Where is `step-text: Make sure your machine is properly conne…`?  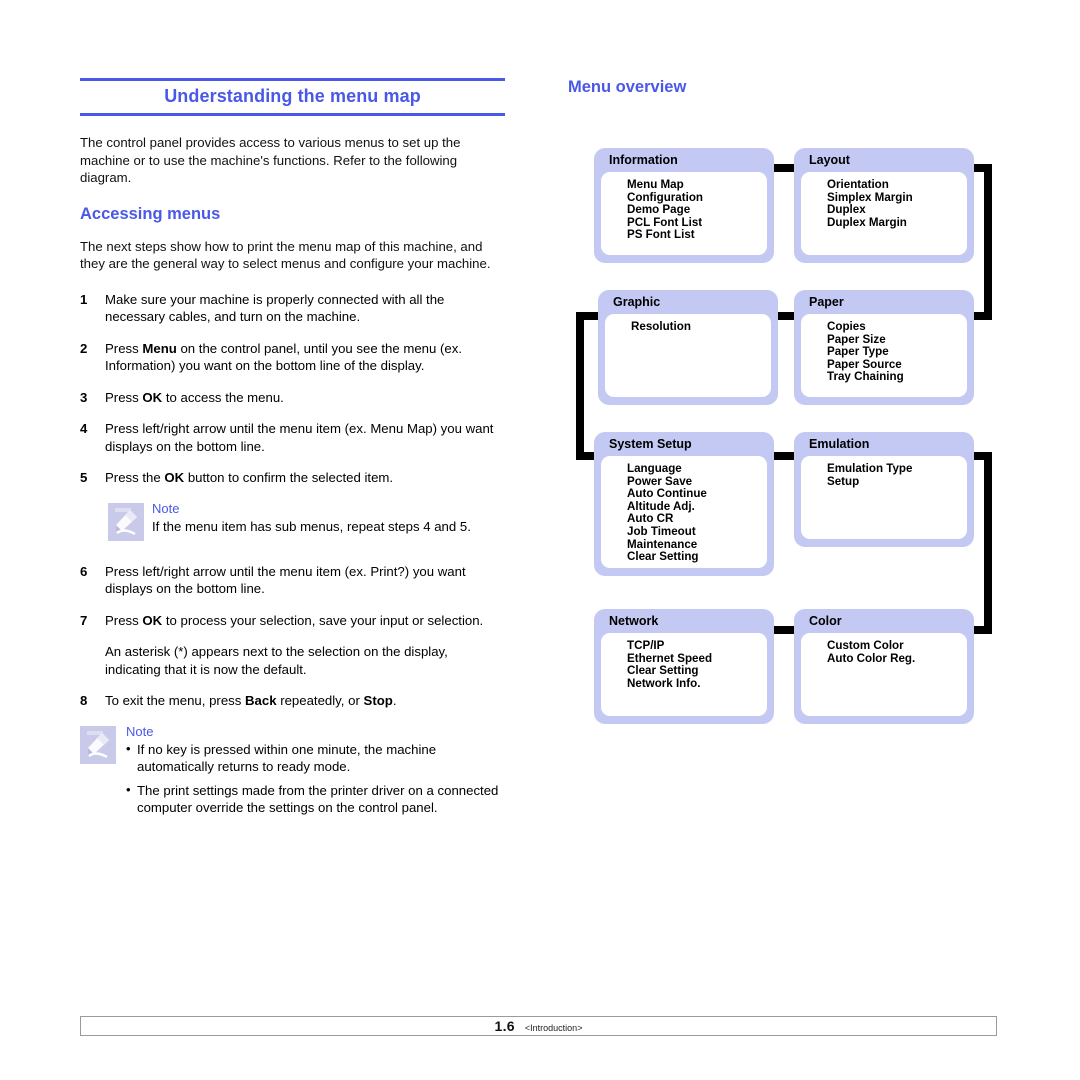
step-text: Make sure your machine is properly conne… is located at coordinates (275, 308).